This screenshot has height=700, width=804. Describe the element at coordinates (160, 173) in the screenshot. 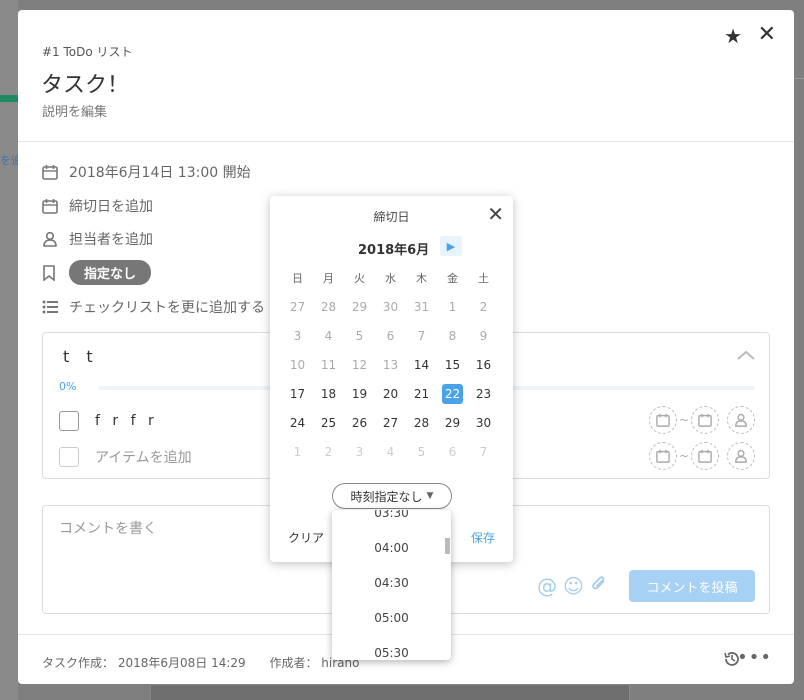

I see `start-date-label: 2018年6月14日 13:00 開始` at that location.